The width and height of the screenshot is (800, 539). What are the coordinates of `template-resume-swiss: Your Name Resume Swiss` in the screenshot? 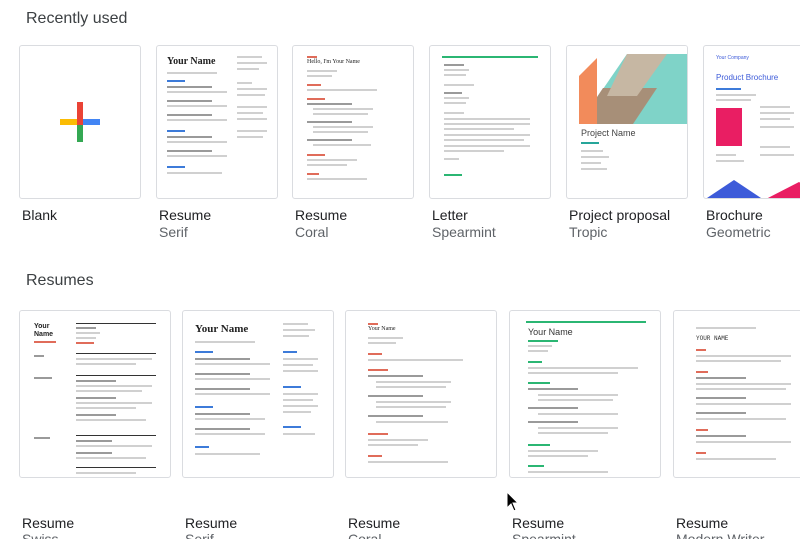 It's located at (95, 424).